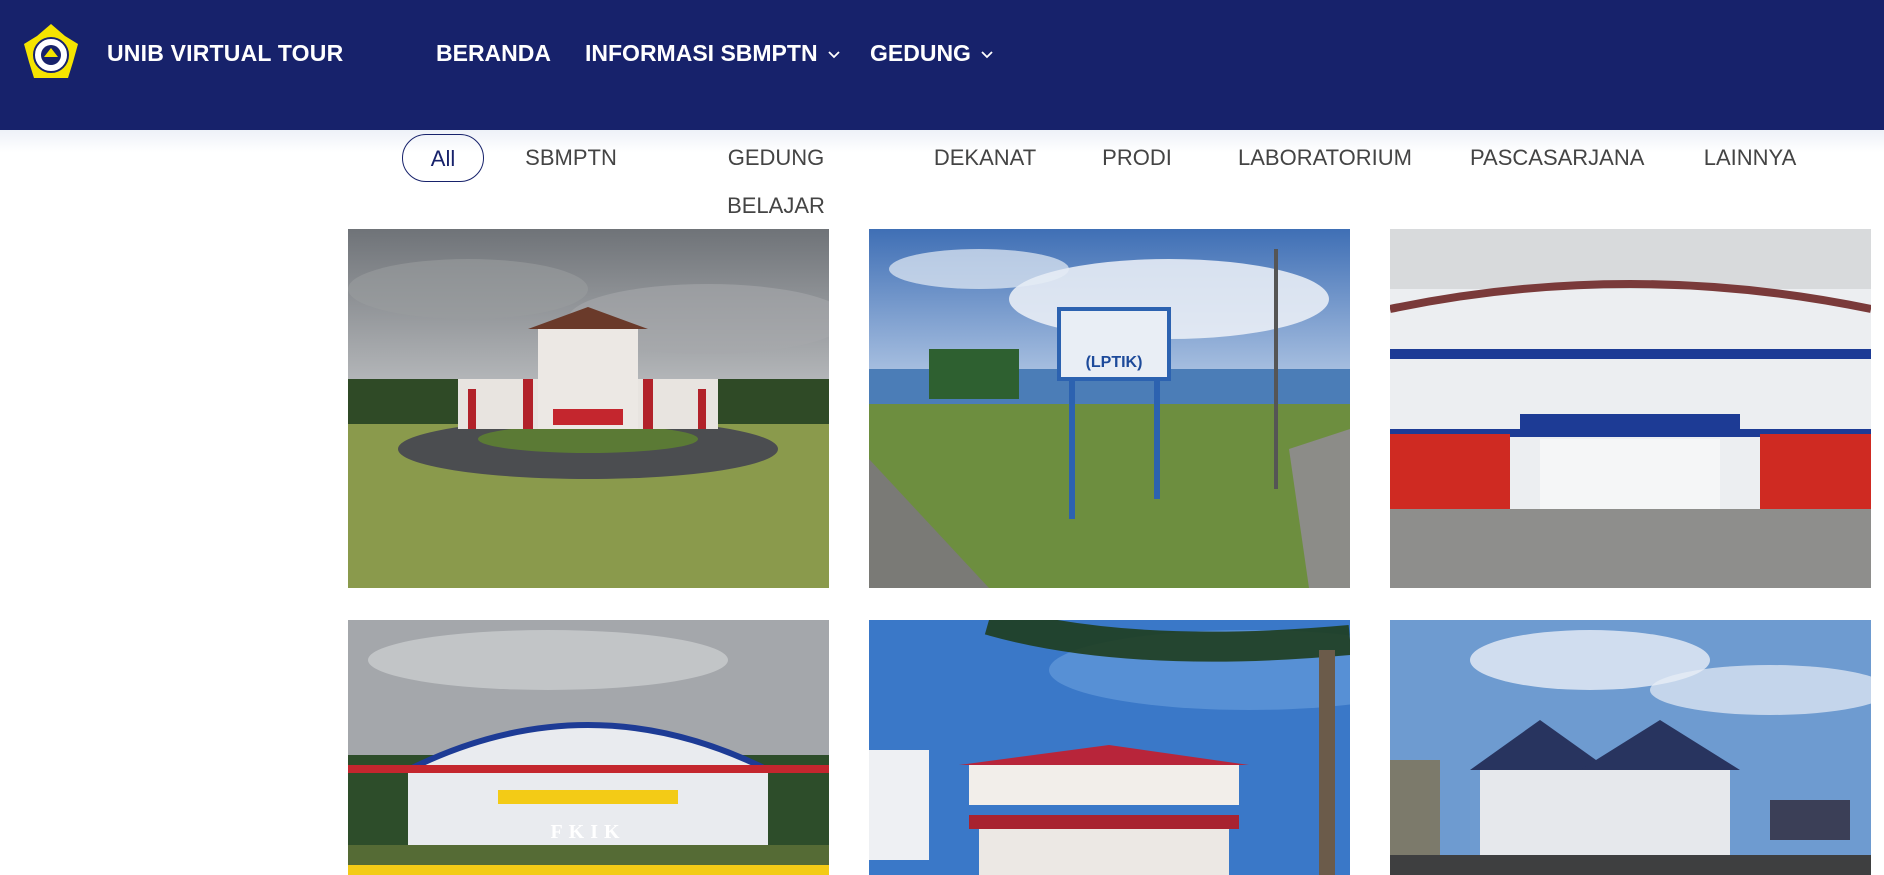 This screenshot has height=875, width=1884. I want to click on svg-text: FKIK, so click(587, 832).